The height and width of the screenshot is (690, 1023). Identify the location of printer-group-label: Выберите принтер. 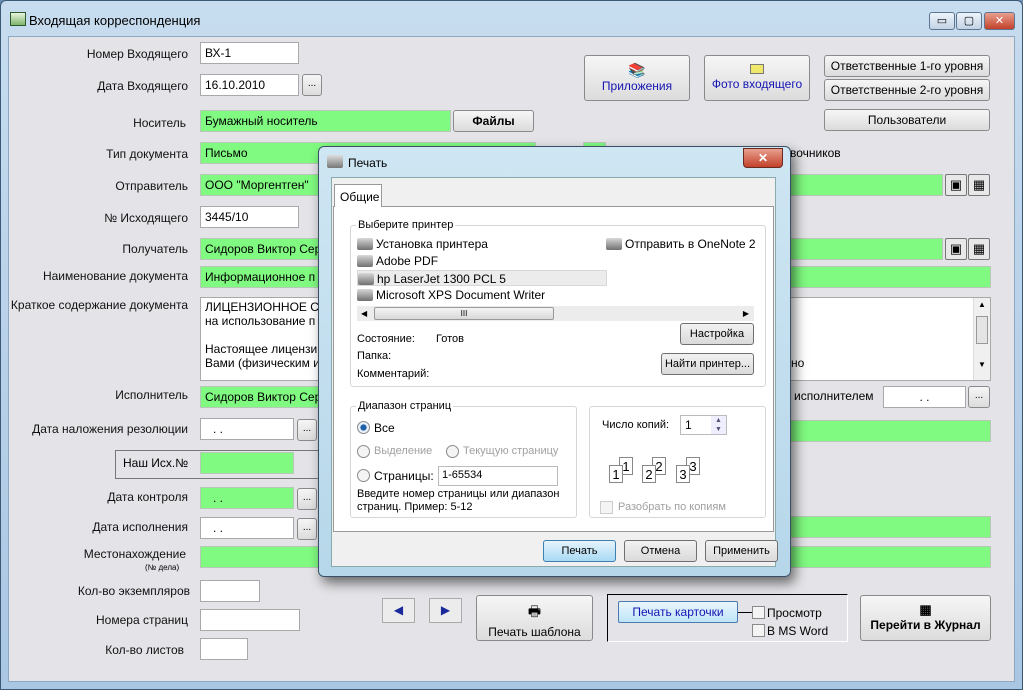
(406, 225).